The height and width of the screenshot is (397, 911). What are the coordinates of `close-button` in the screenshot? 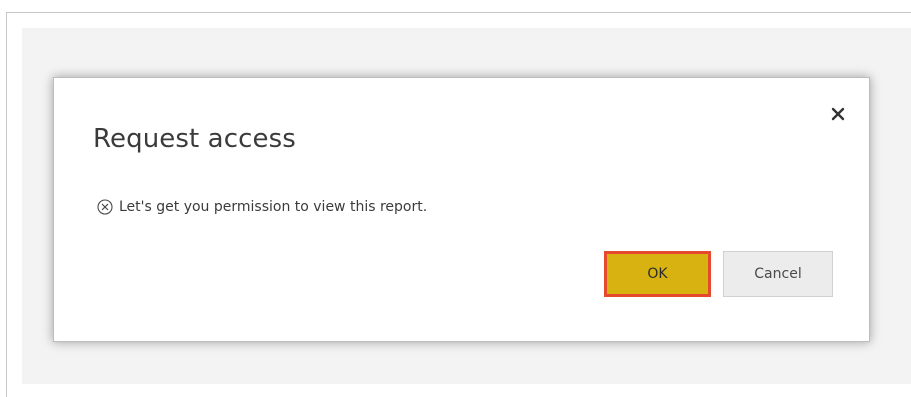 It's located at (838, 114).